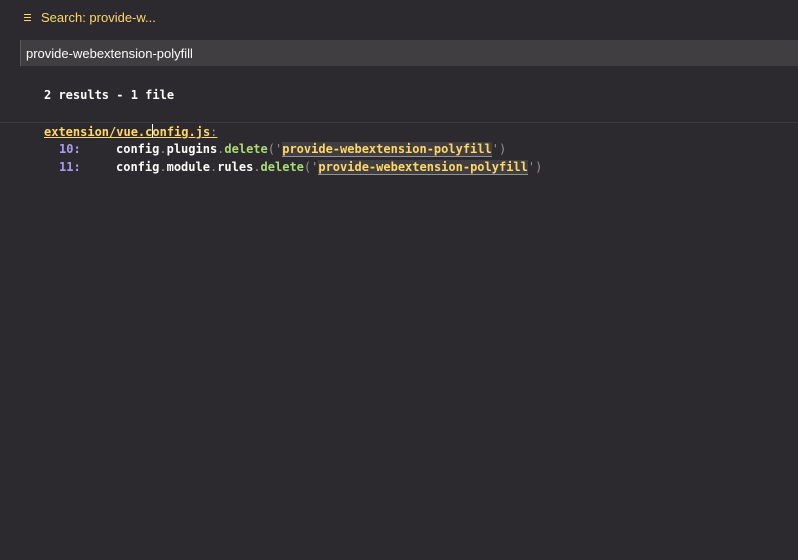 This screenshot has width=798, height=560. What do you see at coordinates (109, 95) in the screenshot?
I see `results-summary: 2 results - 1 file` at bounding box center [109, 95].